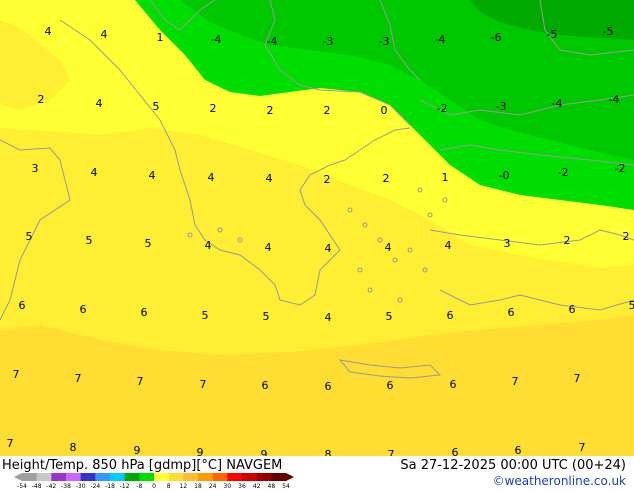 The image size is (634, 490). I want to click on temp-label: 3, so click(35, 168).